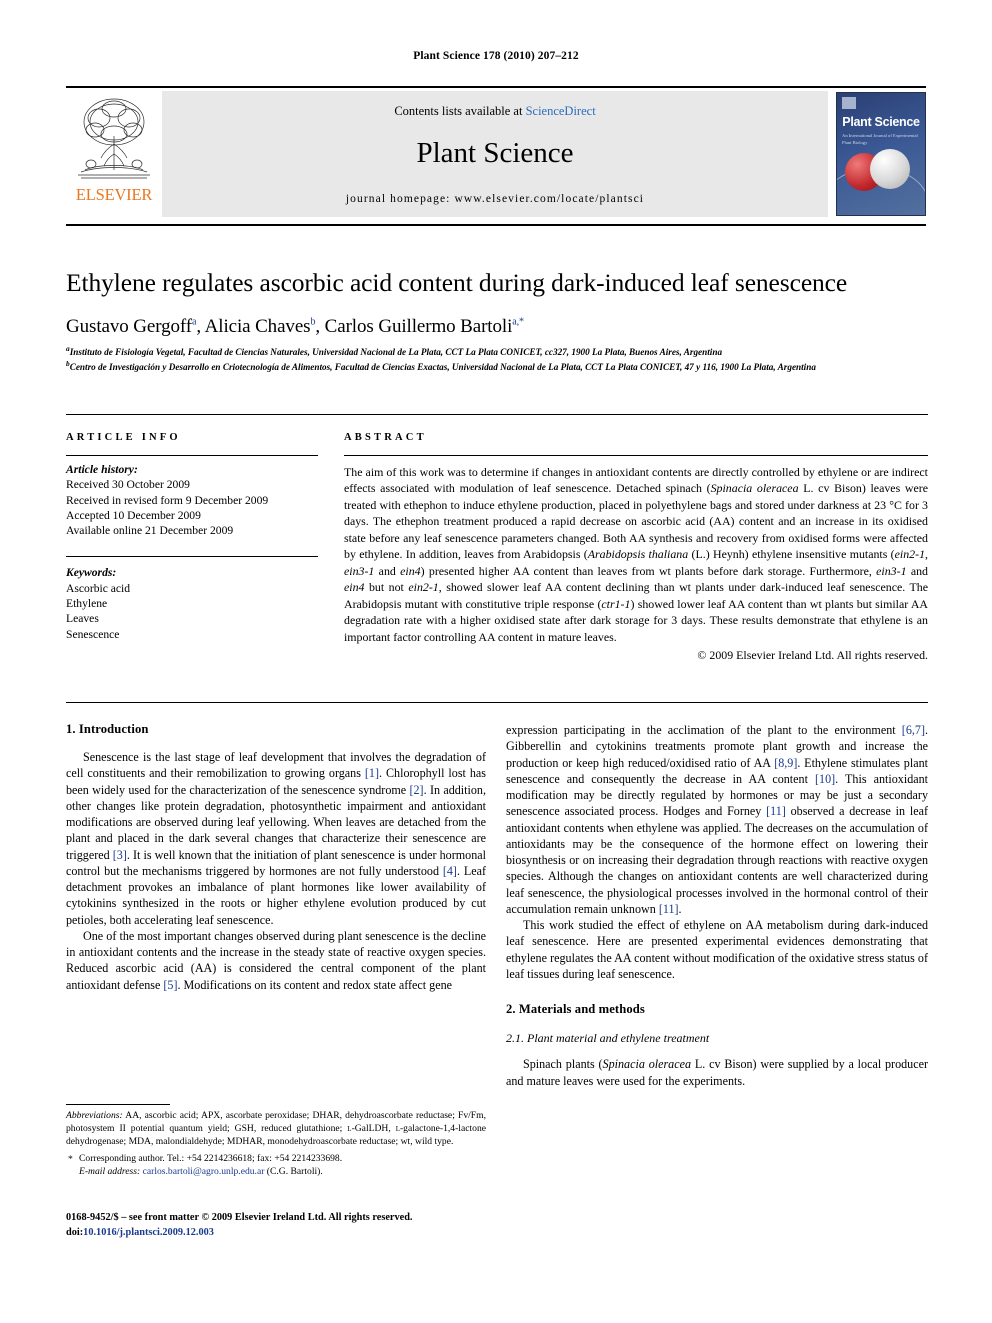 This screenshot has width=992, height=1323. What do you see at coordinates (260, 326) in the screenshot?
I see `author-2: Alicia Chavesb` at bounding box center [260, 326].